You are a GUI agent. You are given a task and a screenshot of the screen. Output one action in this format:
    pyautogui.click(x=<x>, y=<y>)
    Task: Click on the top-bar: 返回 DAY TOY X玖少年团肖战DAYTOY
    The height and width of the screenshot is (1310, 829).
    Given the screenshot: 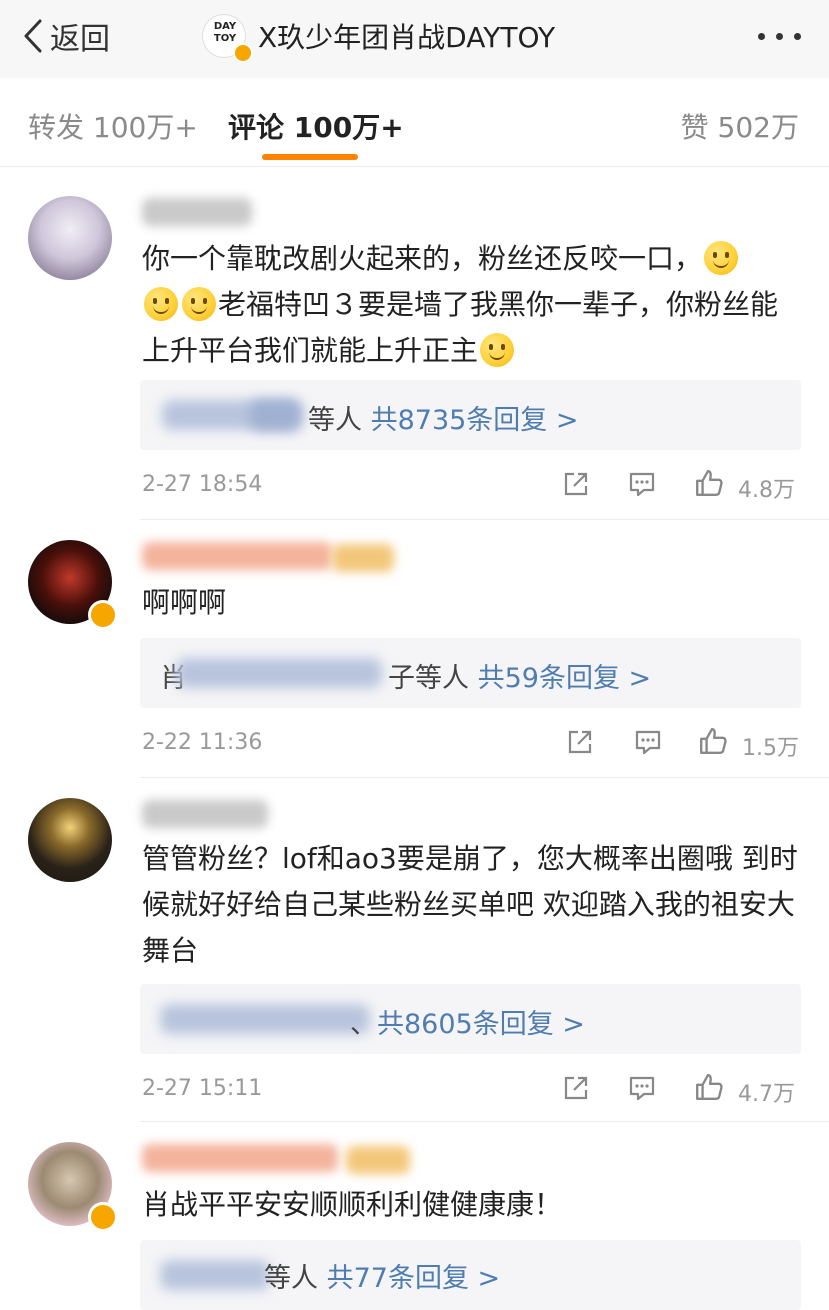 What is the action you would take?
    pyautogui.click(x=414, y=39)
    